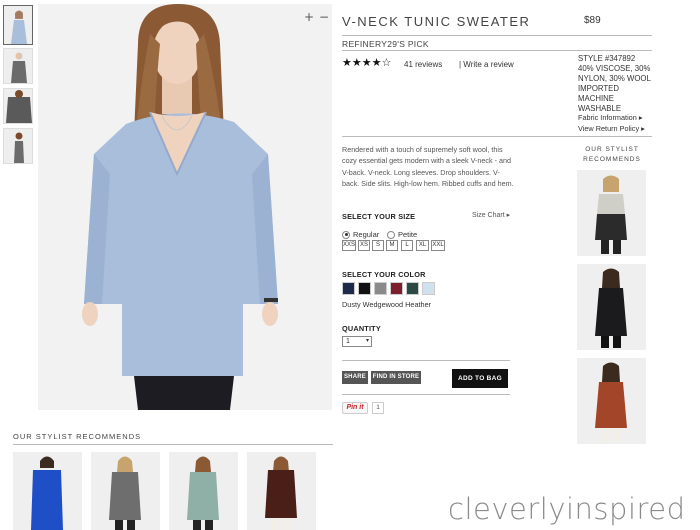  Describe the element at coordinates (364, 288) in the screenshot. I see `color-swatch-black` at that location.